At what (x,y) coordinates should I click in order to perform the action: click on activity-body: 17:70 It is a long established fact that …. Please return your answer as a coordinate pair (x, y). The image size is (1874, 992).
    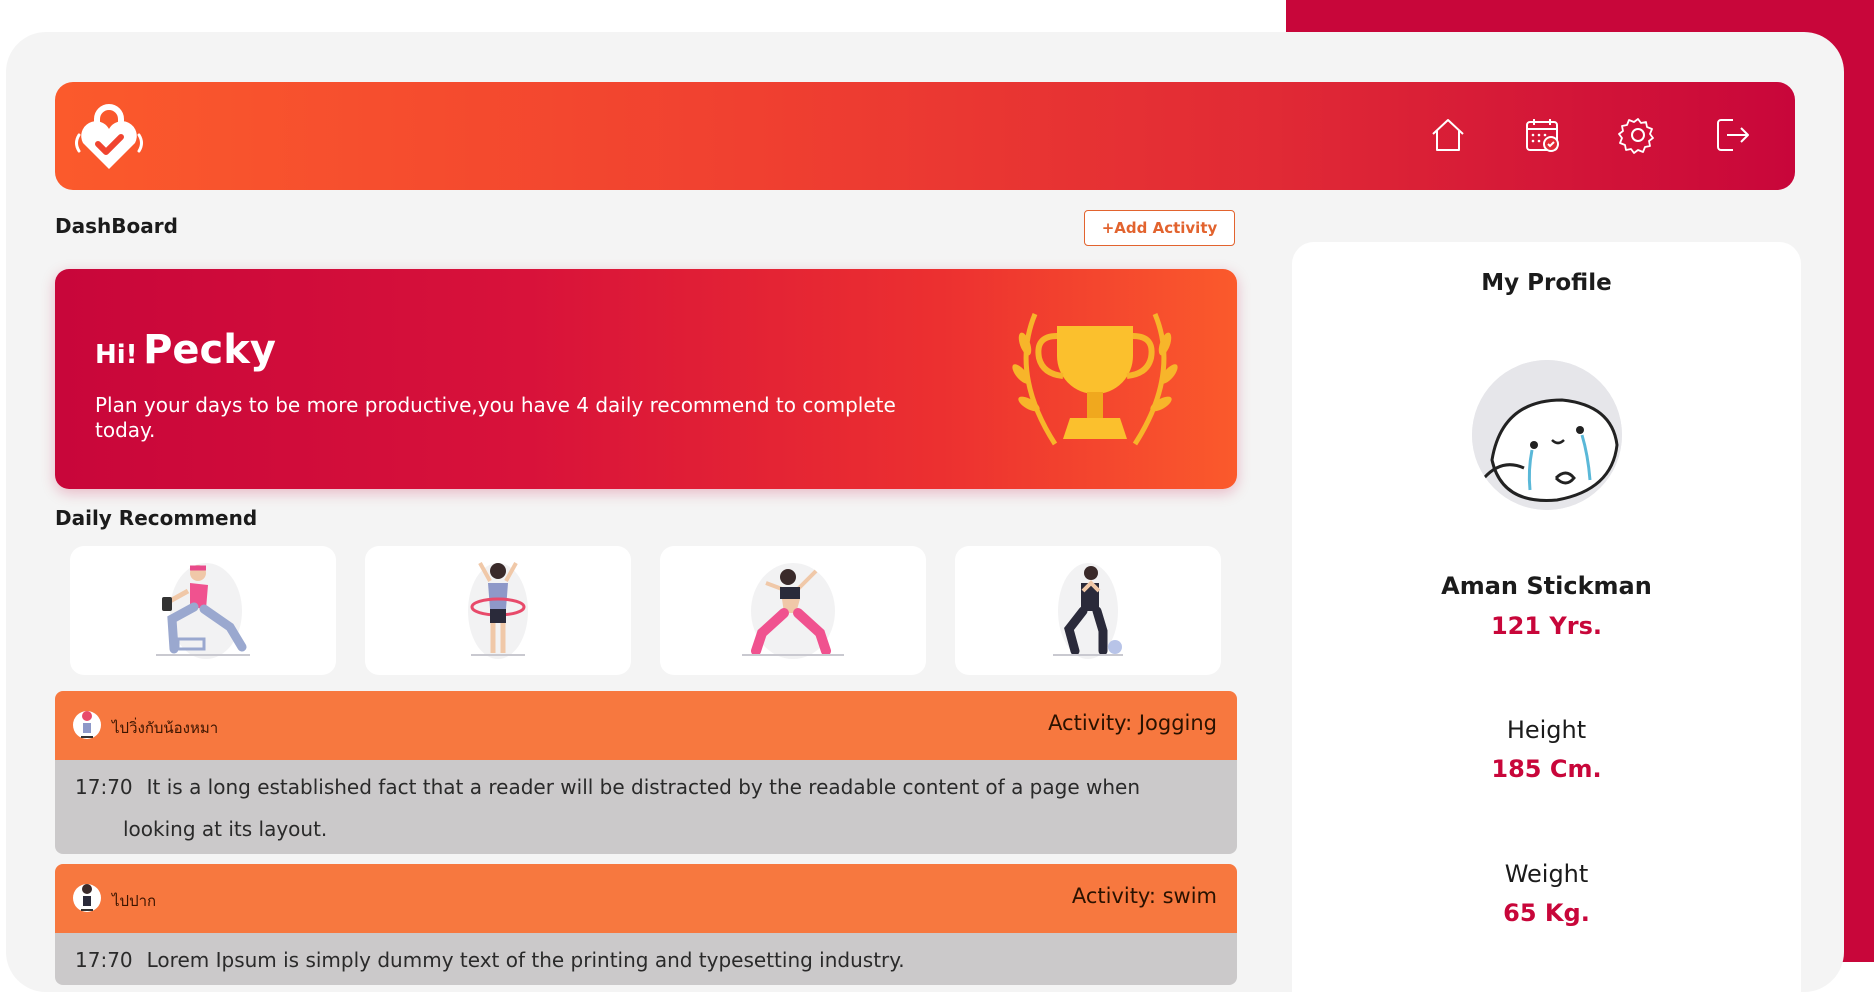
    Looking at the image, I should click on (646, 807).